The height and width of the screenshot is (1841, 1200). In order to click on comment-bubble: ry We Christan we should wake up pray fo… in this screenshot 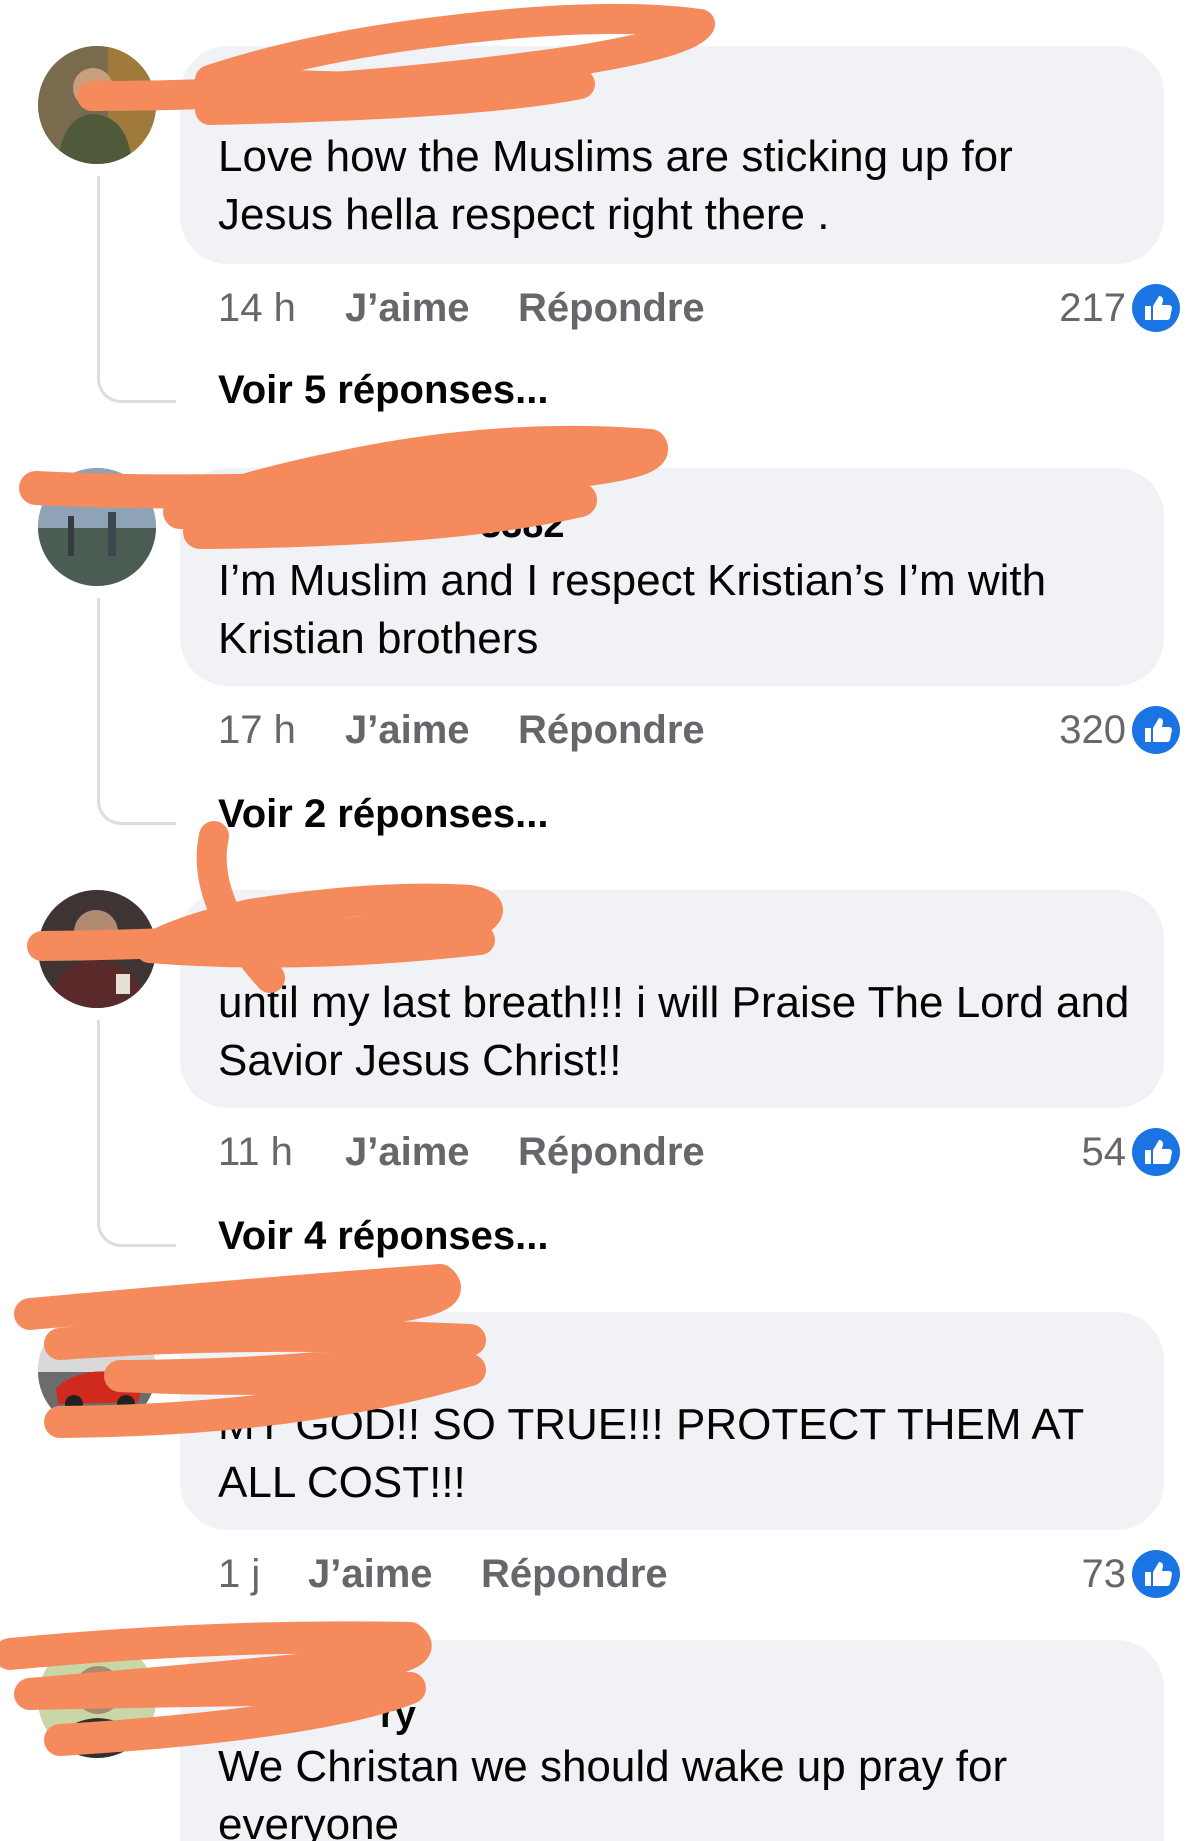, I will do `click(672, 1740)`.